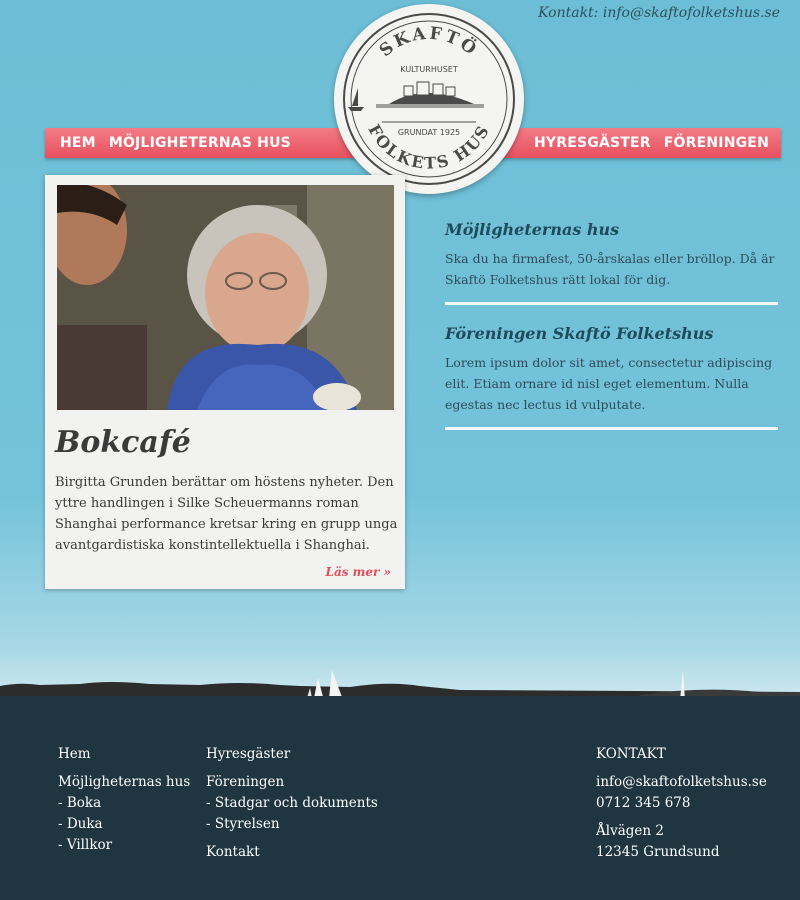  What do you see at coordinates (681, 782) in the screenshot?
I see `footer-email: info@skaftofolketshus.se` at bounding box center [681, 782].